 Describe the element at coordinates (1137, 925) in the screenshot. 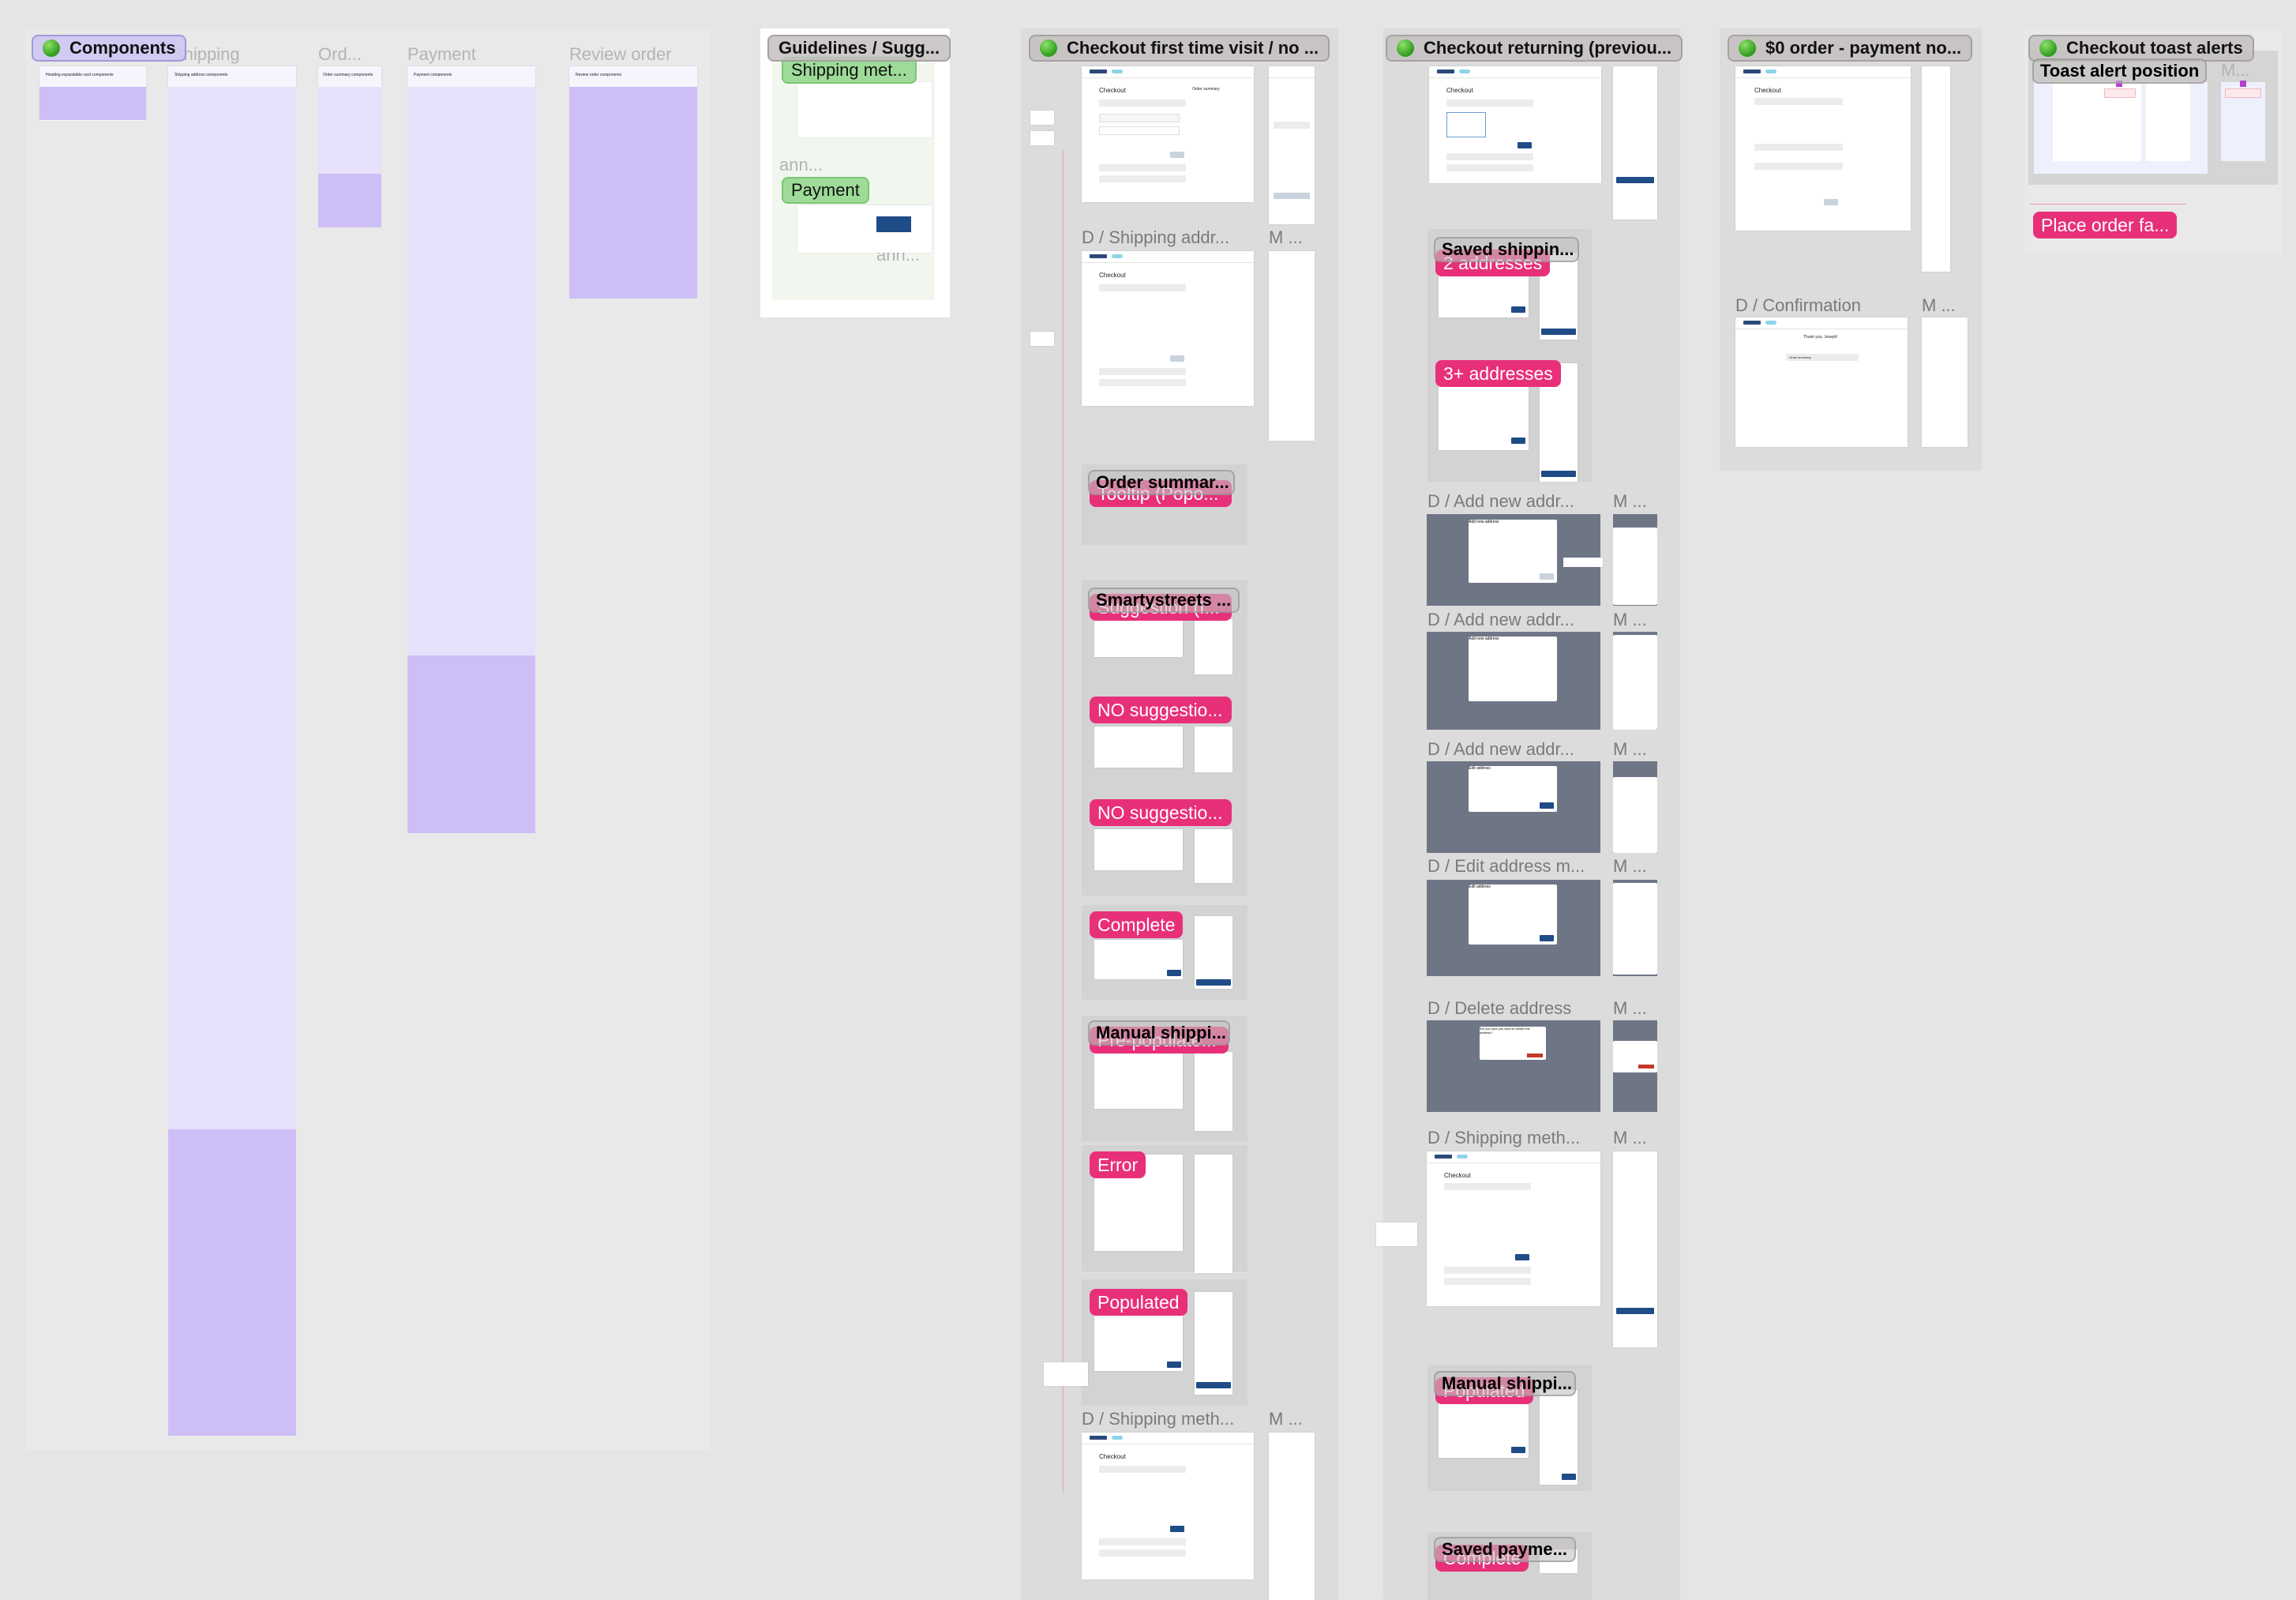

I see `state-tag-complete: Complete` at that location.